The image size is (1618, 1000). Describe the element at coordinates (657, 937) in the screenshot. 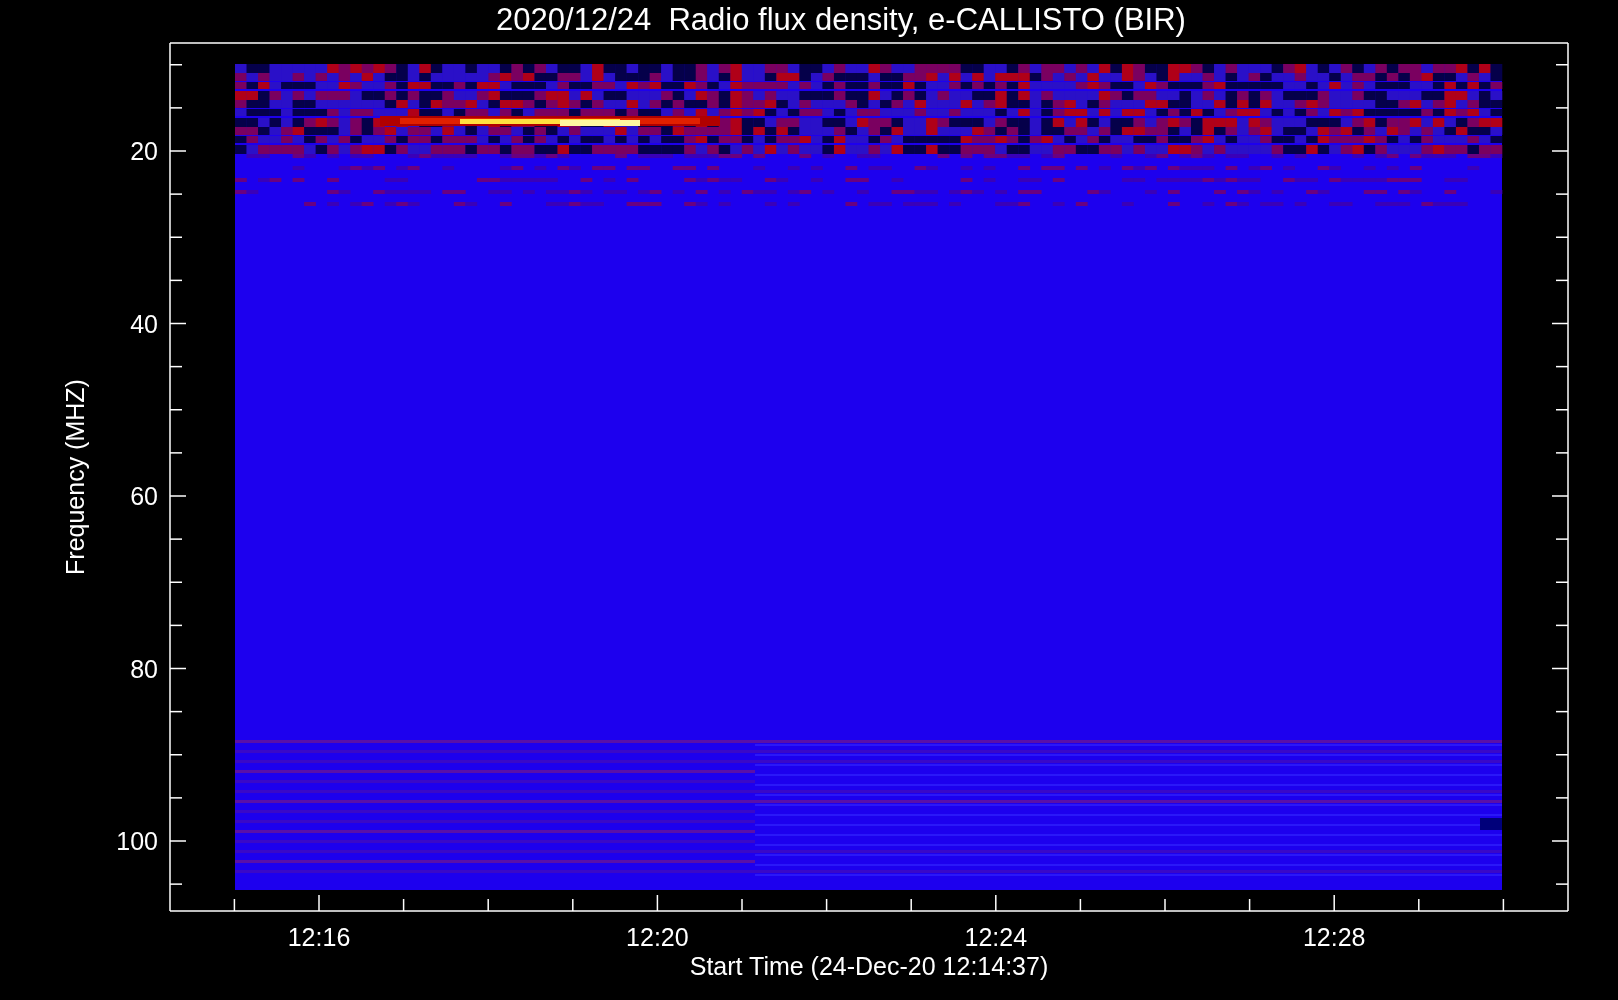

I see `axis-tick-label: 12:20` at that location.